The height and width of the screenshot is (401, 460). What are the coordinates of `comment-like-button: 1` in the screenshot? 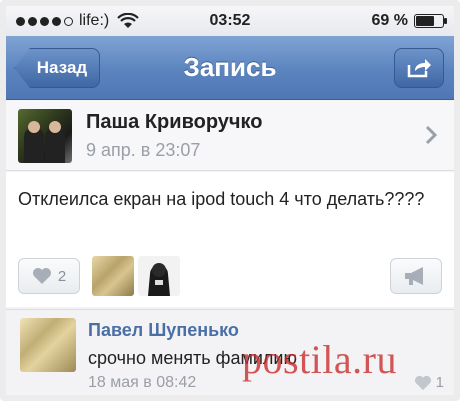 It's located at (429, 382).